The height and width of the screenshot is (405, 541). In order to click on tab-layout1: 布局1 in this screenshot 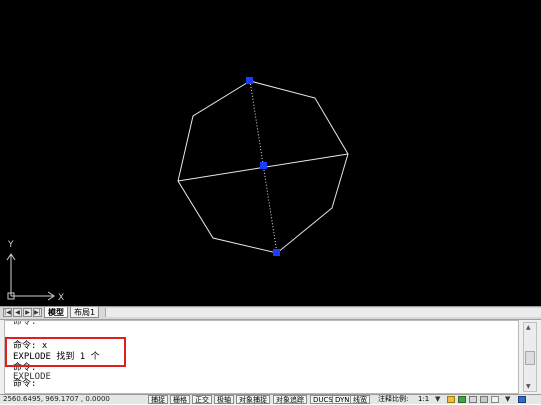, I will do `click(85, 312)`.